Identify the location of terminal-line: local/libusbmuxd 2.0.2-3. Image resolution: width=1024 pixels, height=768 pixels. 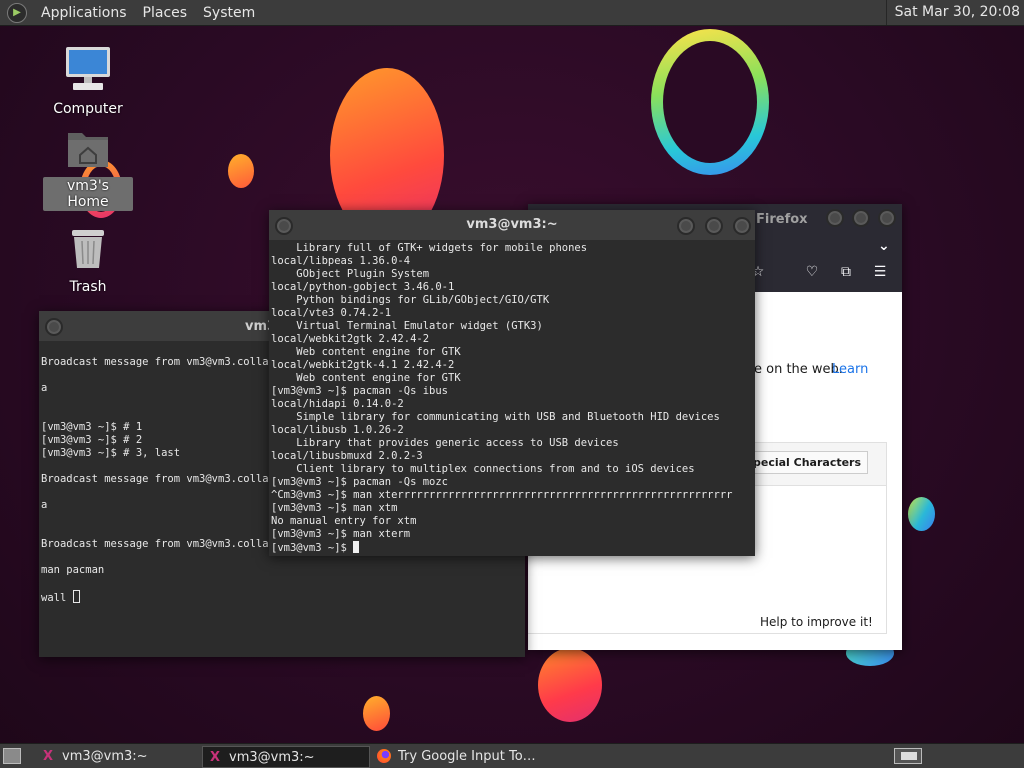
(347, 456).